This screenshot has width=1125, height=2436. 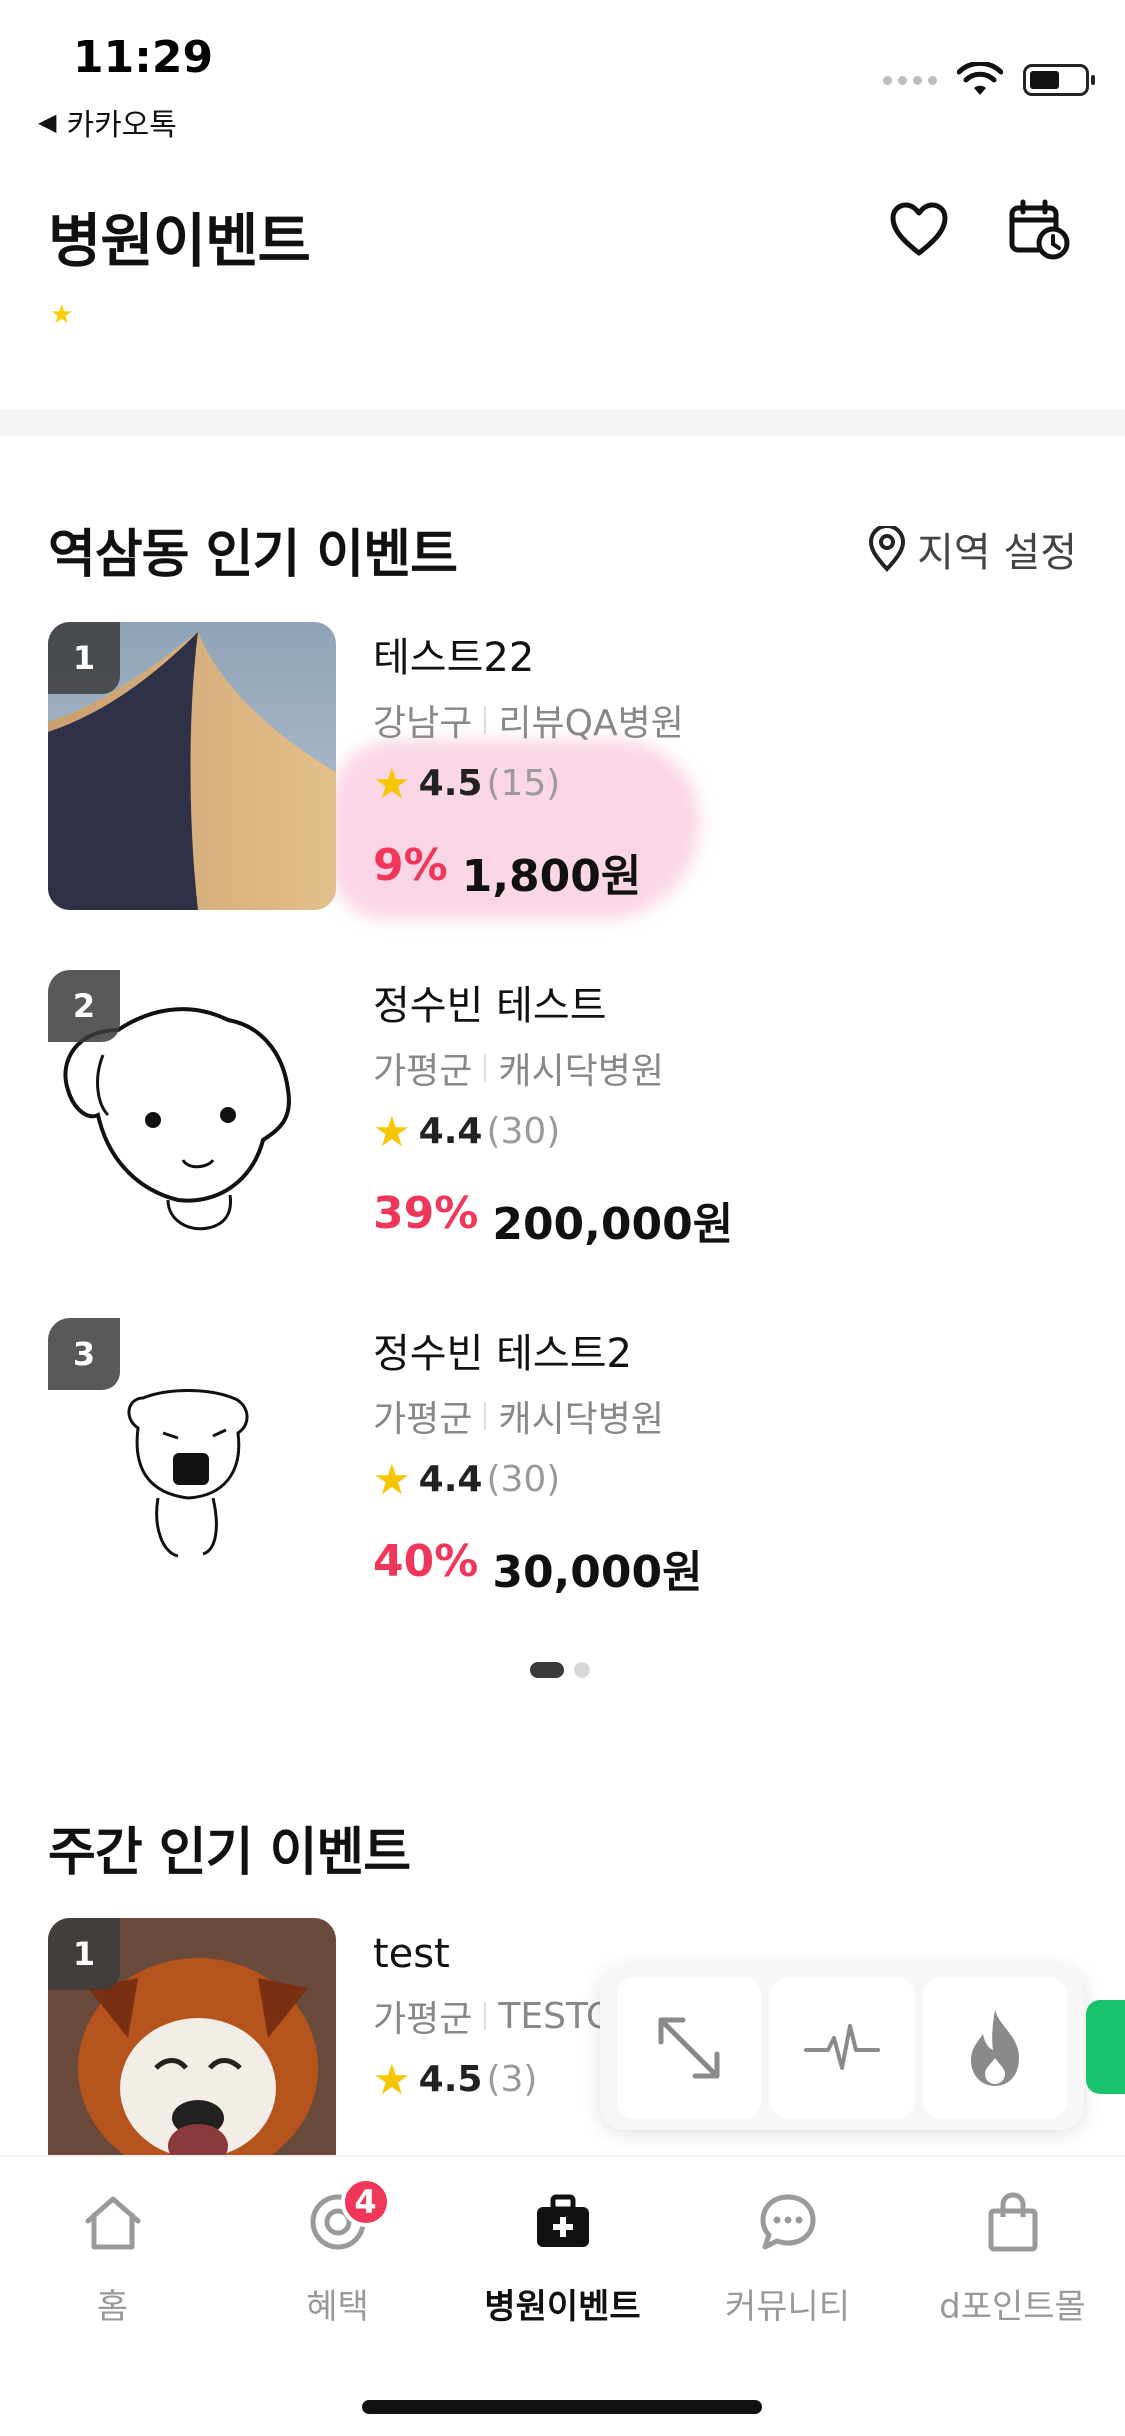 I want to click on event-thumbnail: 2, so click(x=192, y=1114).